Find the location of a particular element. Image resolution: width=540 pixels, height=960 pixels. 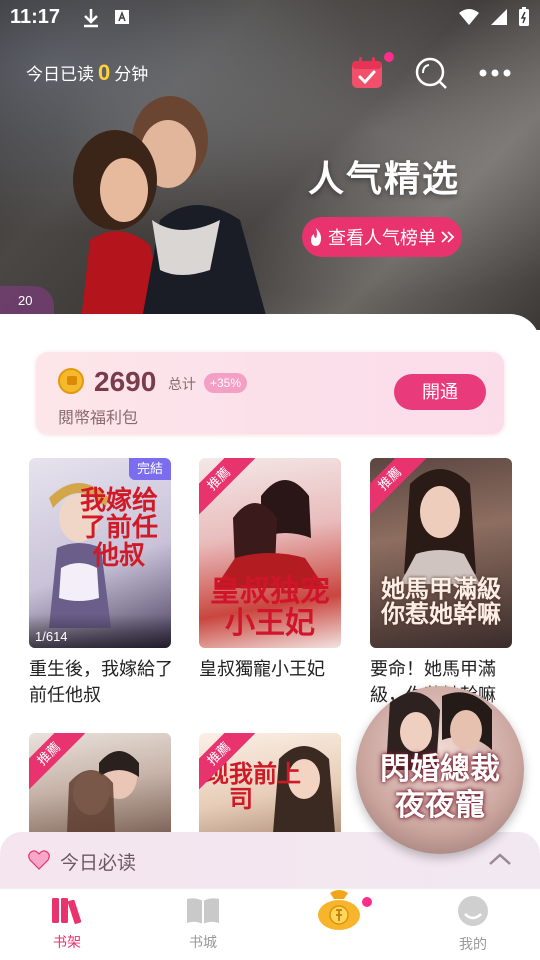

welfare-badge is located at coordinates (367, 902).